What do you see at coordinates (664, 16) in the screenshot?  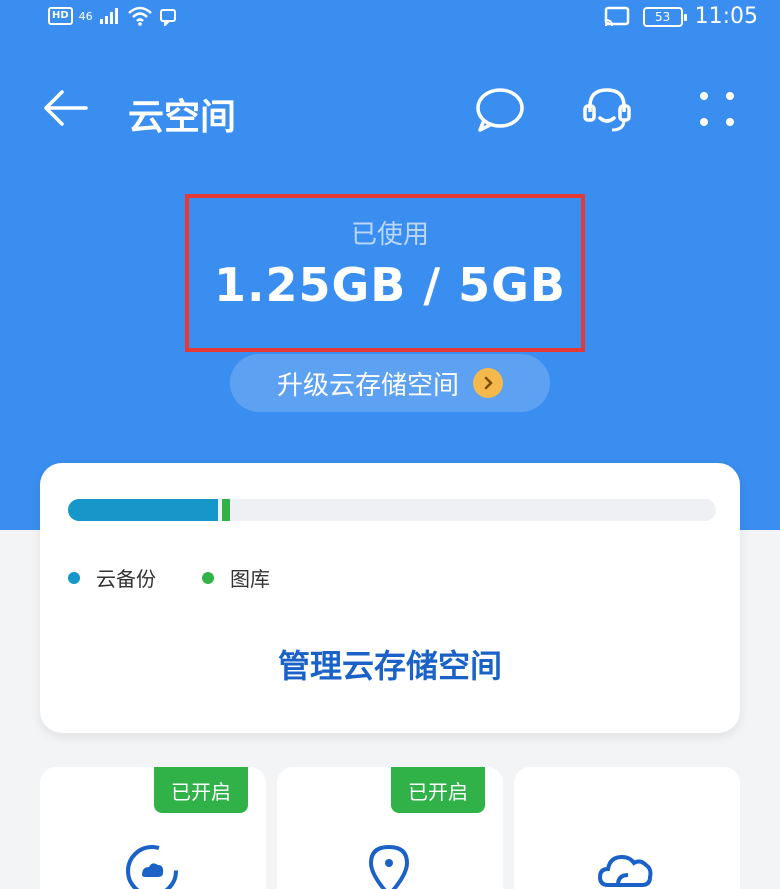 I see `battery-indicator: 53` at bounding box center [664, 16].